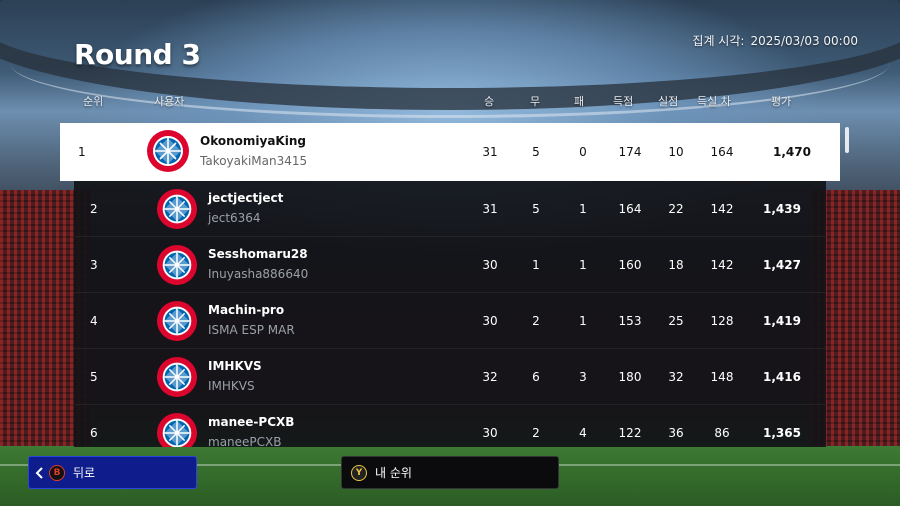 This screenshot has height=506, width=900. I want to click on header-wins: 승, so click(489, 101).